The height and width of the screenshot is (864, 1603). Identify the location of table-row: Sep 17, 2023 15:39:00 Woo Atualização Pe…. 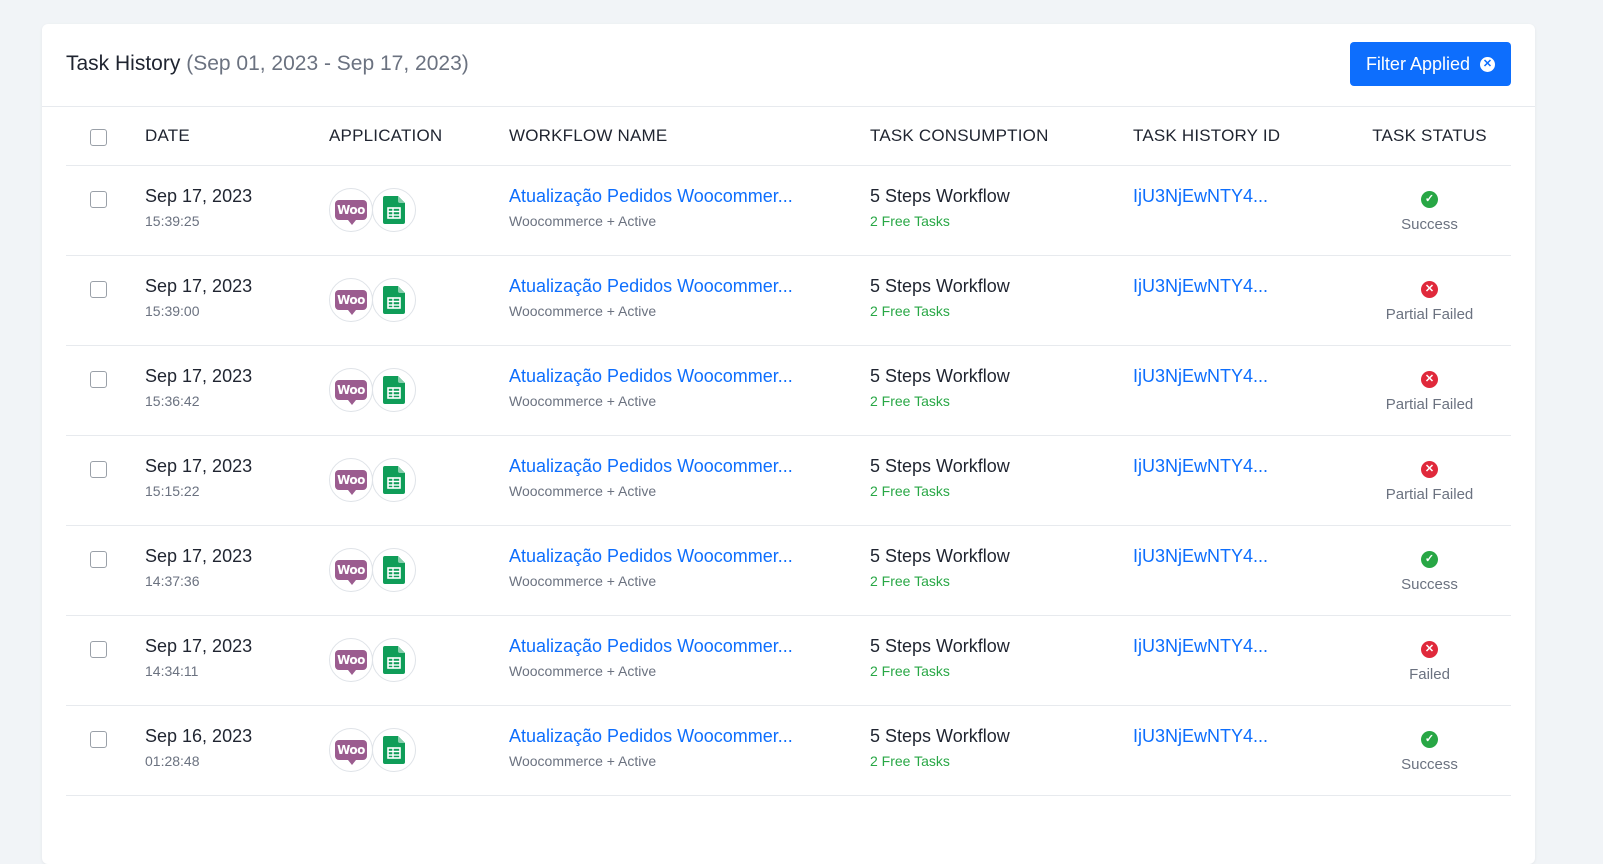
(788, 300).